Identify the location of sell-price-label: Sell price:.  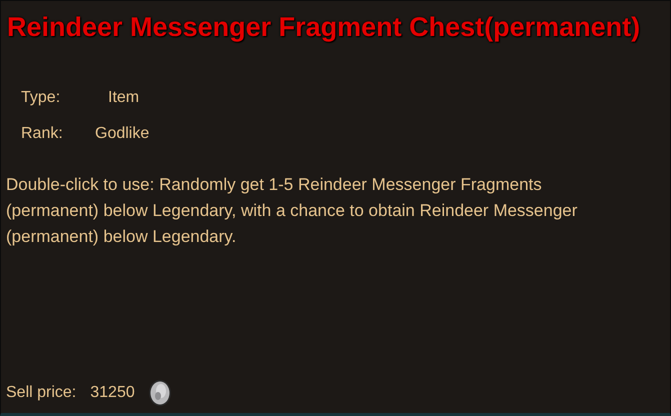
(41, 393).